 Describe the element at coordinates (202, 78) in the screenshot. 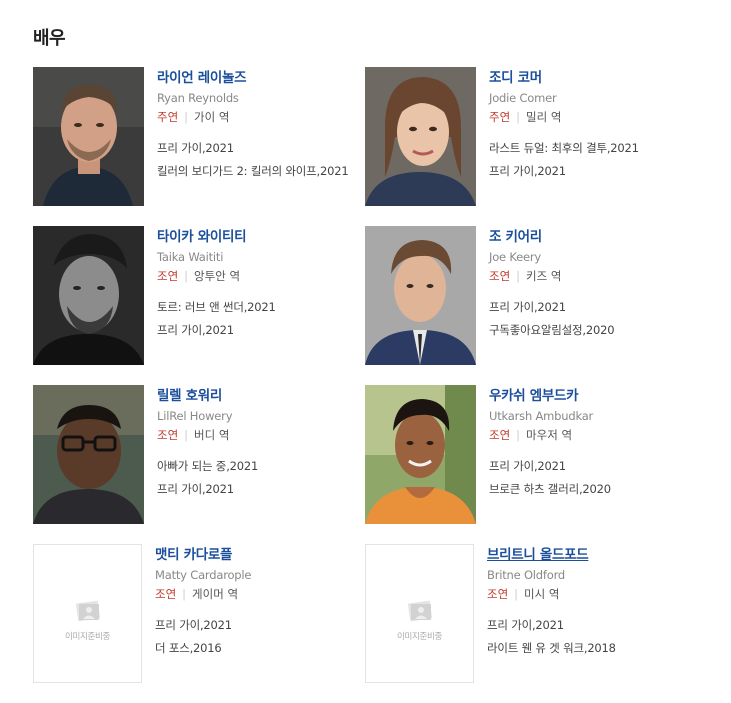

I see `actor-name-ko: 라이언 레이놀즈` at that location.